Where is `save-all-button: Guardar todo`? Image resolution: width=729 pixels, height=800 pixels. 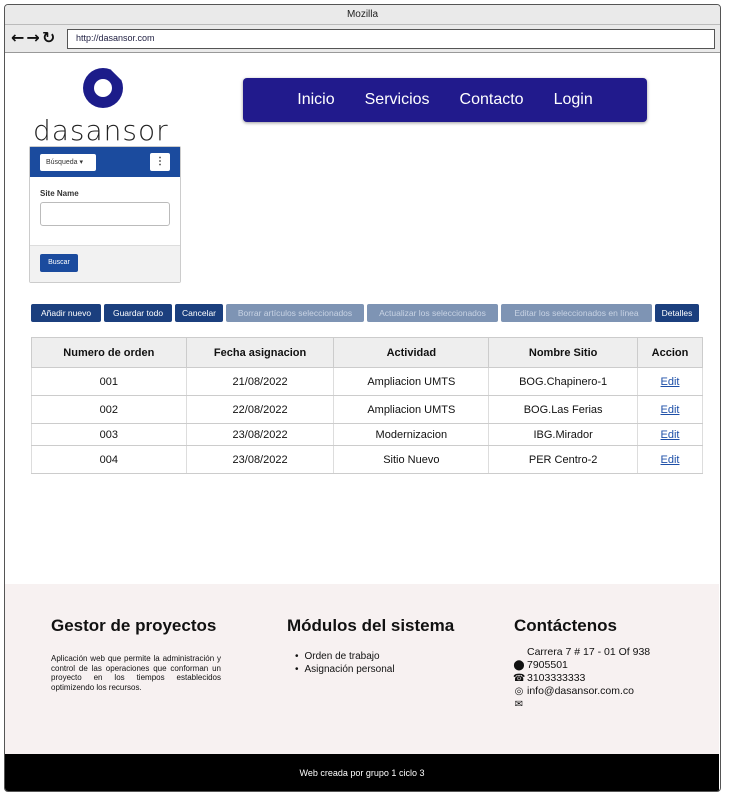 save-all-button: Guardar todo is located at coordinates (138, 313).